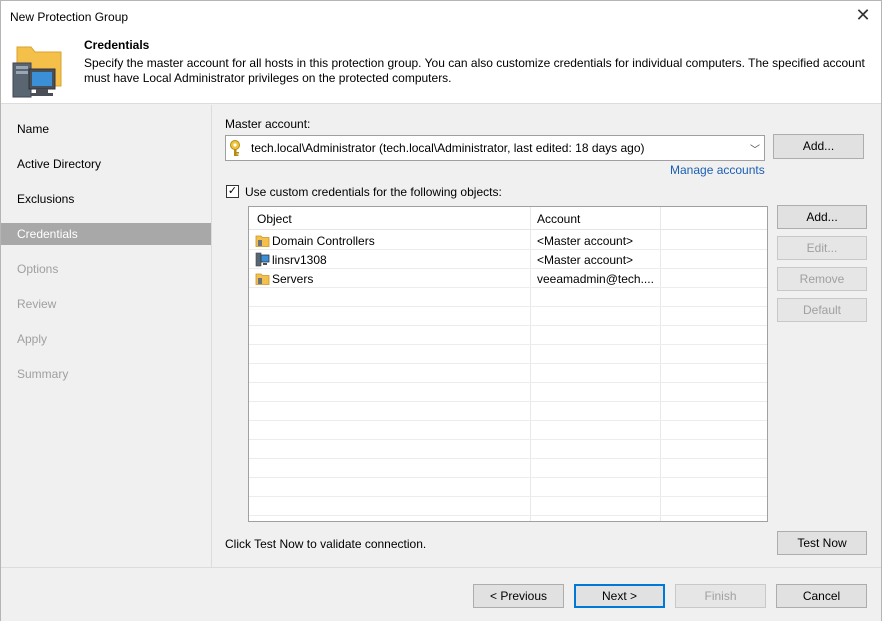  I want to click on cancel-button: Cancel, so click(821, 596).